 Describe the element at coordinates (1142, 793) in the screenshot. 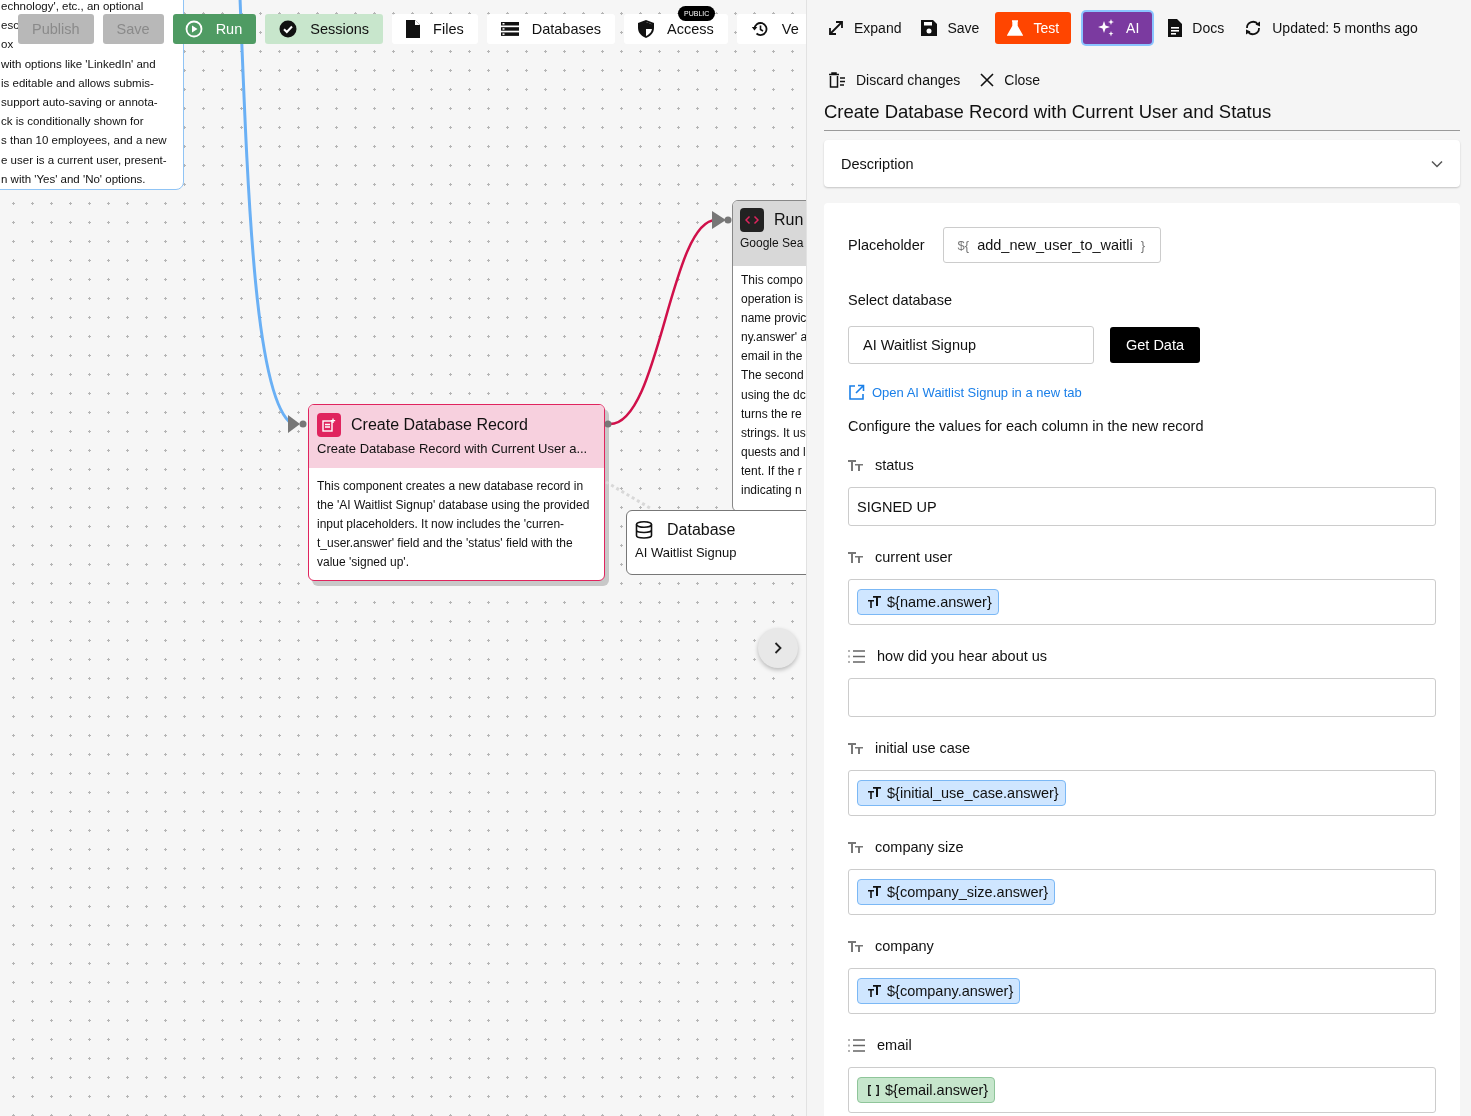

I see `value-field: ${initial_use_case.answer}` at that location.